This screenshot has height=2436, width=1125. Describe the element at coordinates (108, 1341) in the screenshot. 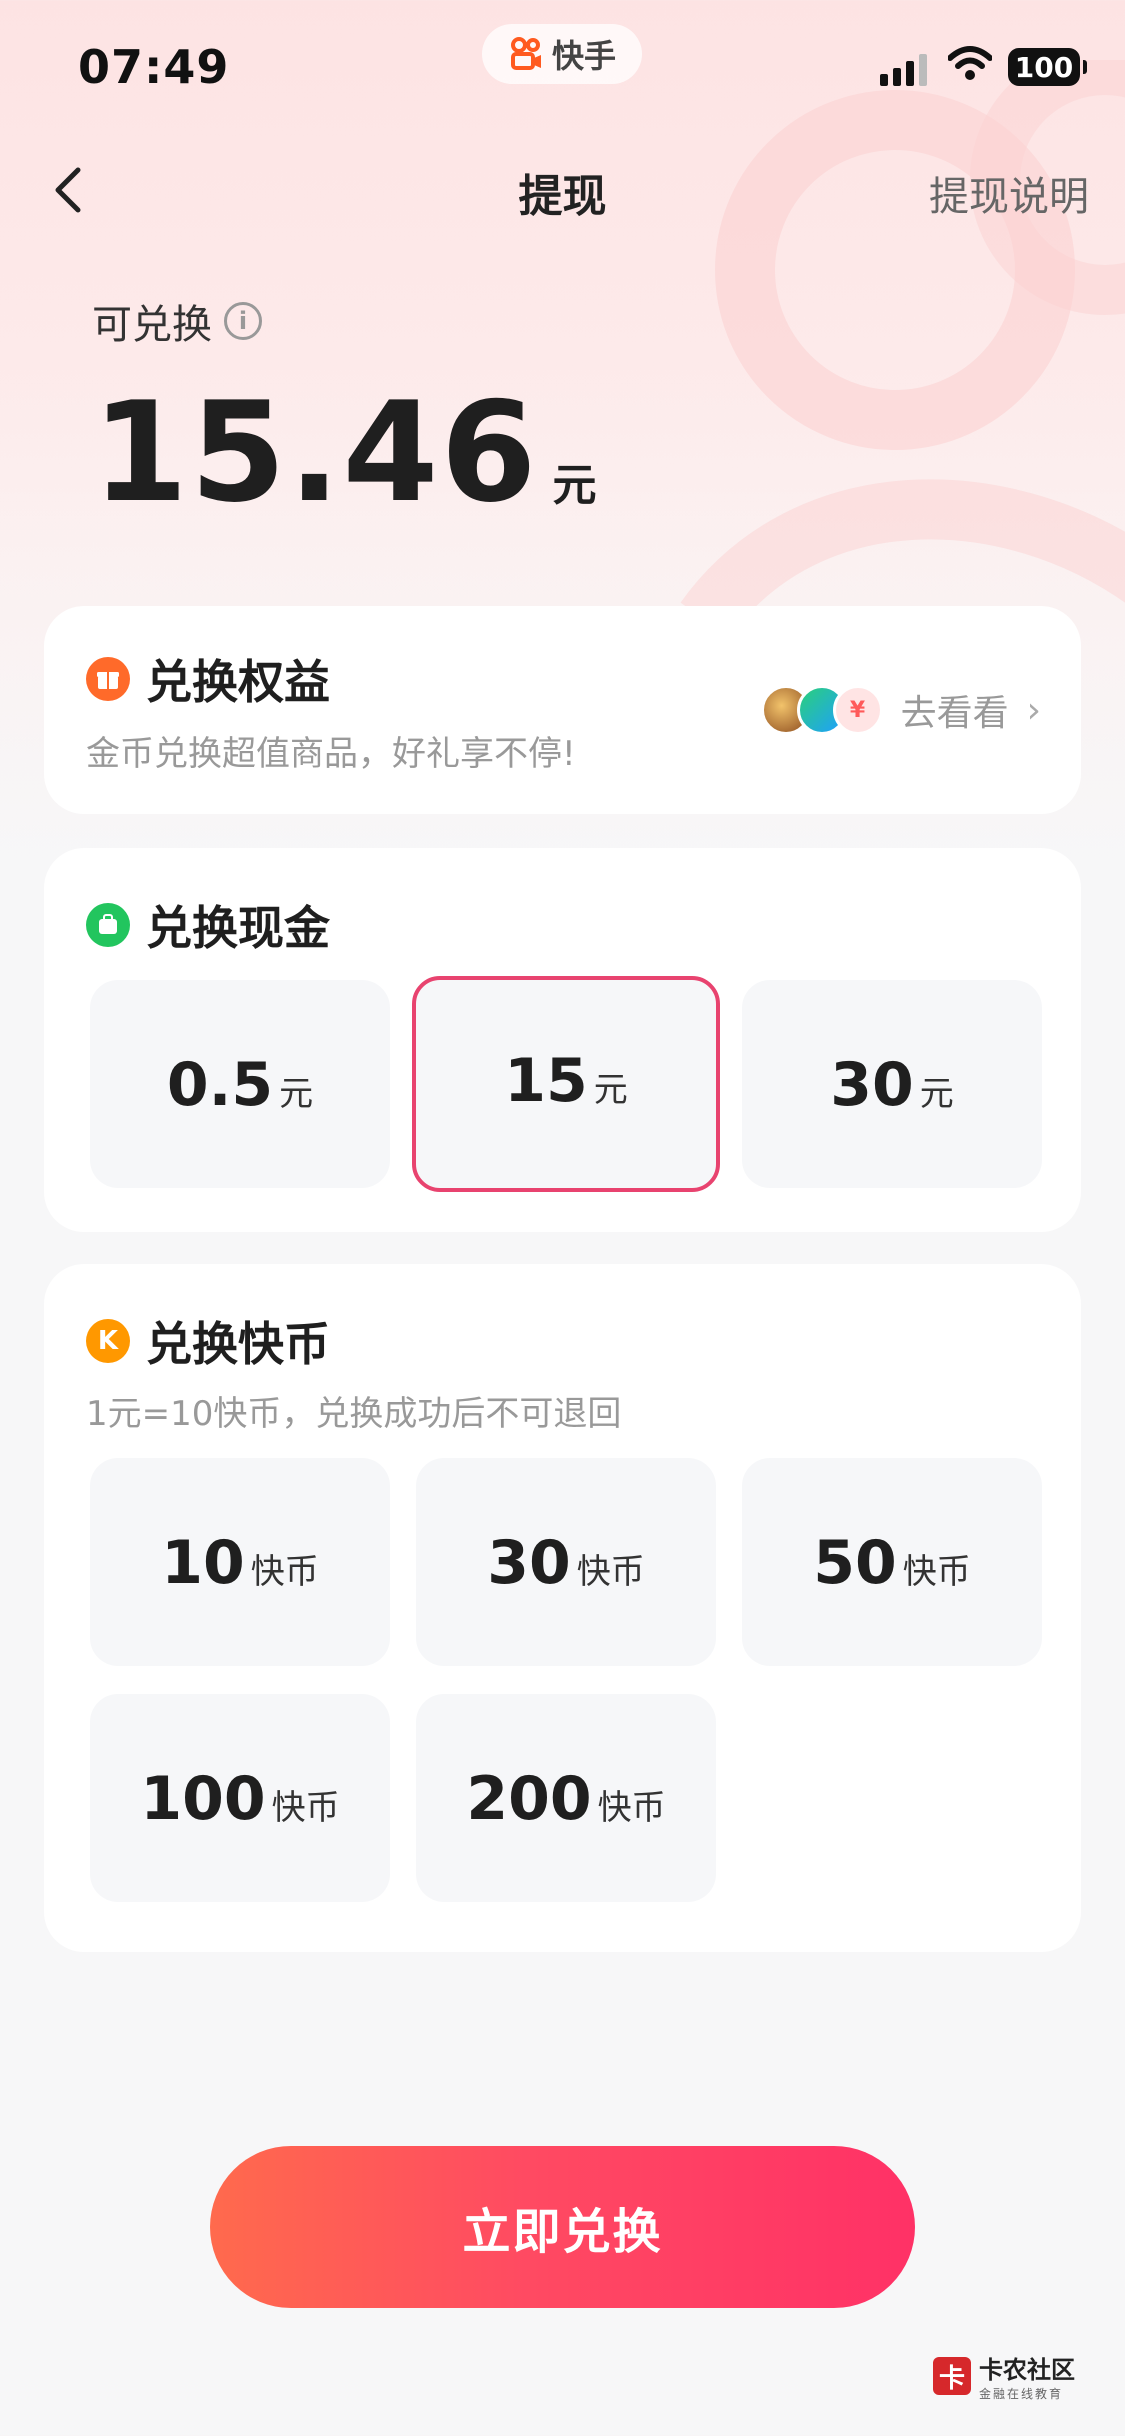

I see `kuaibi-coin-icon: K` at that location.